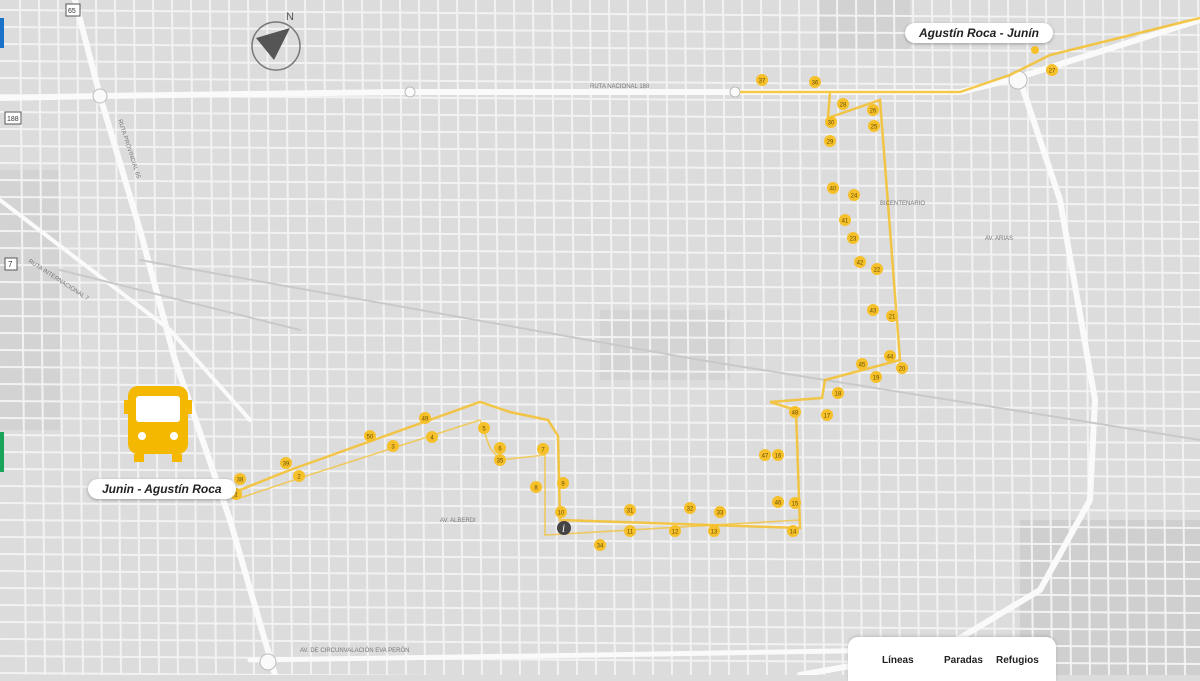  I want to click on bus-stop-number: 16, so click(778, 457).